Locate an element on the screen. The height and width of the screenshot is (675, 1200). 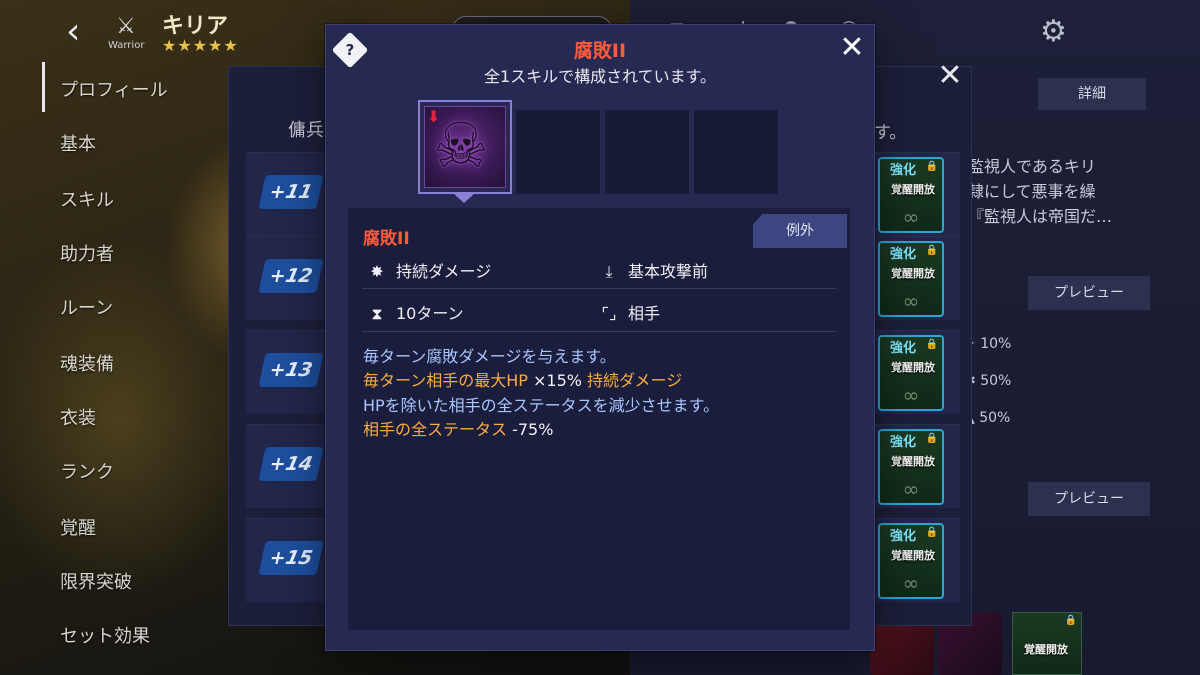
stat-text: 10% is located at coordinates (996, 344).